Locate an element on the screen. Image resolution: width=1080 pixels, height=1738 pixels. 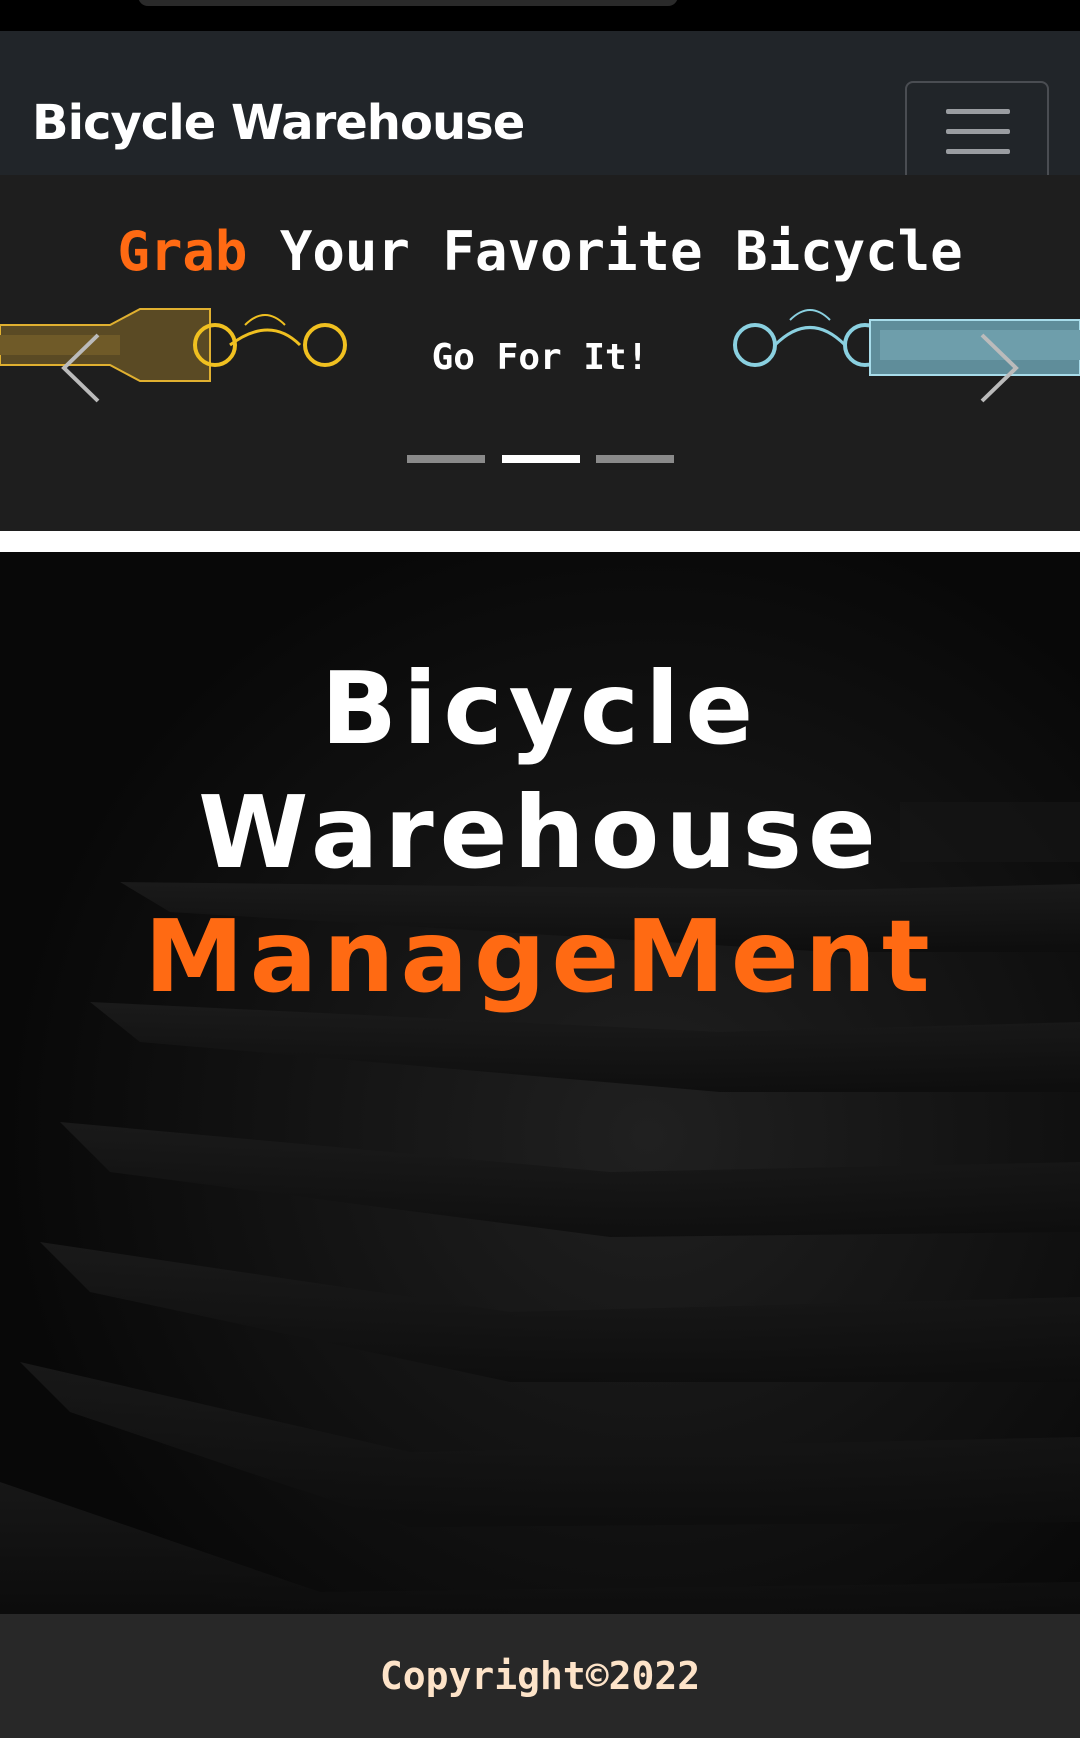
carousel-next-button is located at coordinates (1000, 365).